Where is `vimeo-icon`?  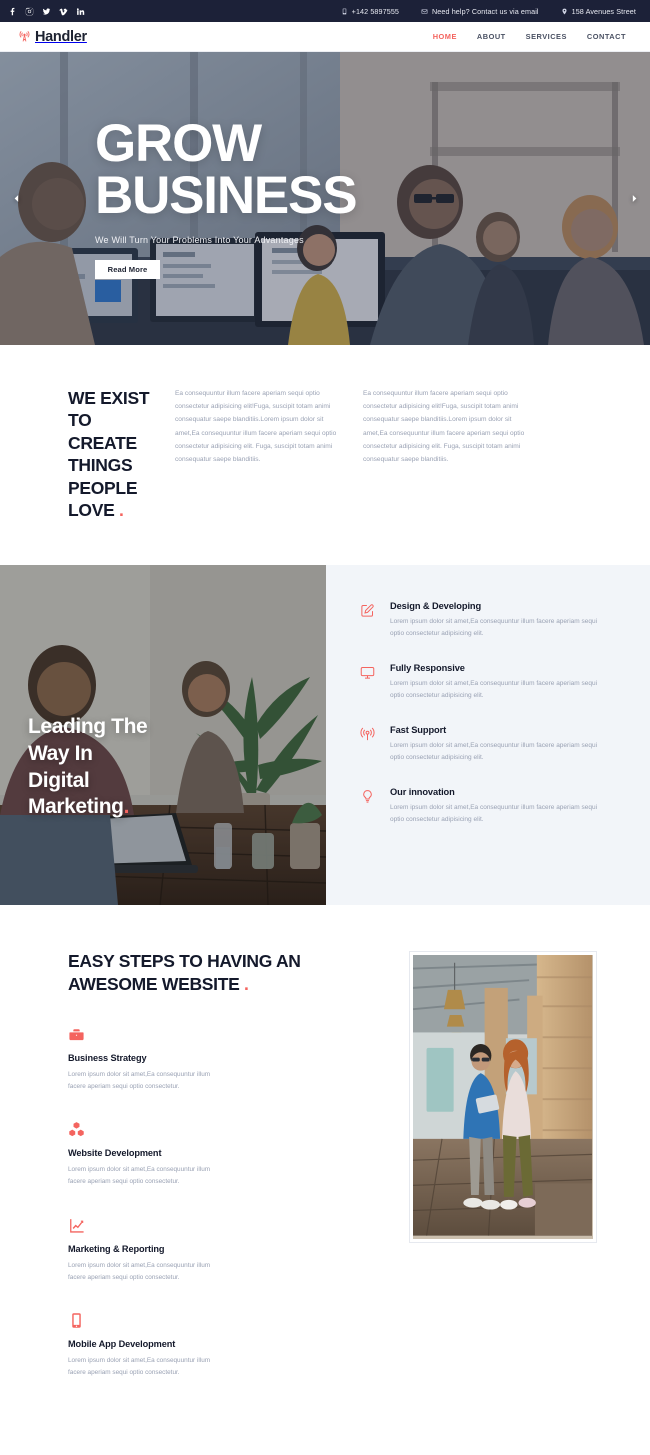
vimeo-icon is located at coordinates (63, 11).